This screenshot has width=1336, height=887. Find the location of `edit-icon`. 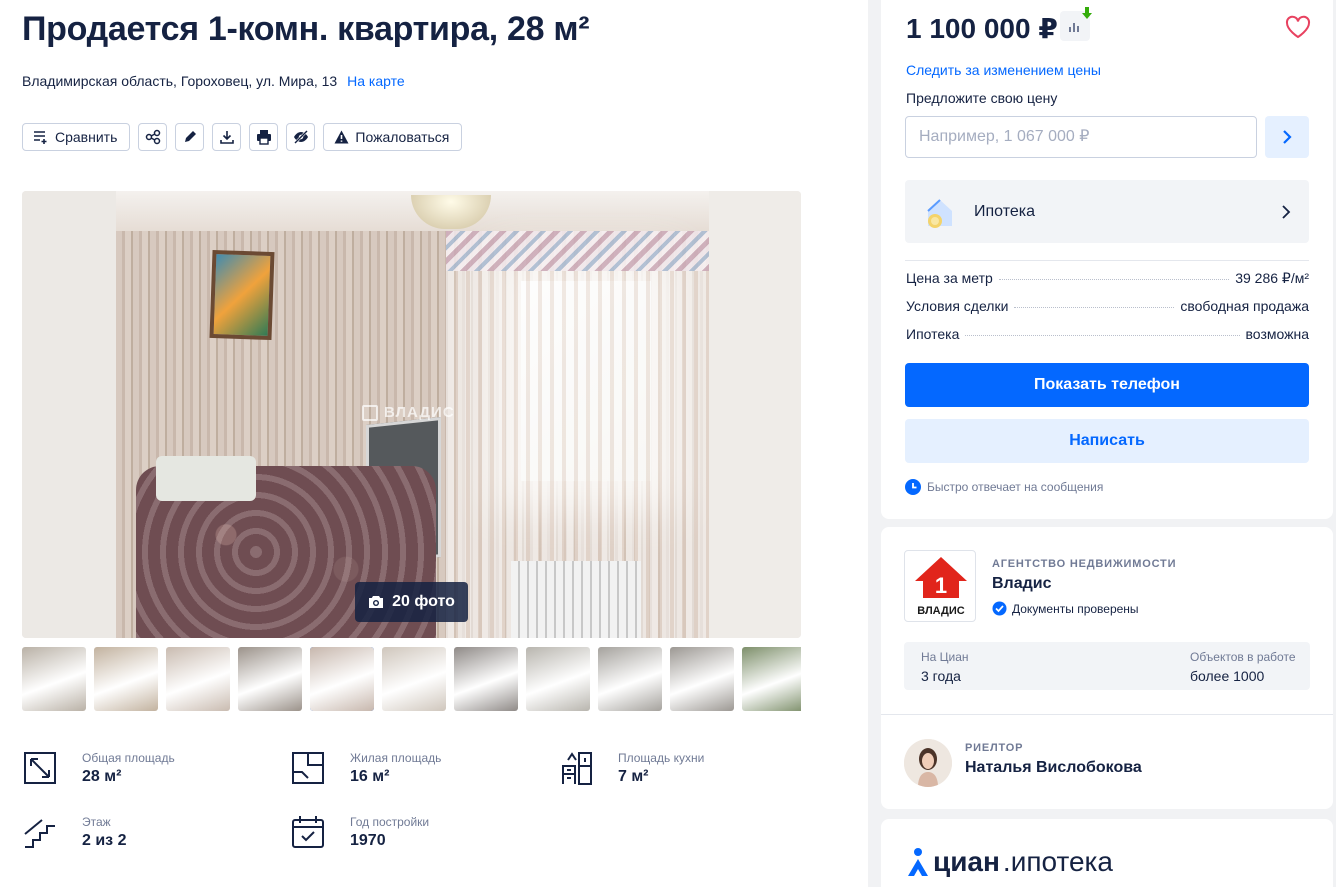

edit-icon is located at coordinates (190, 136).